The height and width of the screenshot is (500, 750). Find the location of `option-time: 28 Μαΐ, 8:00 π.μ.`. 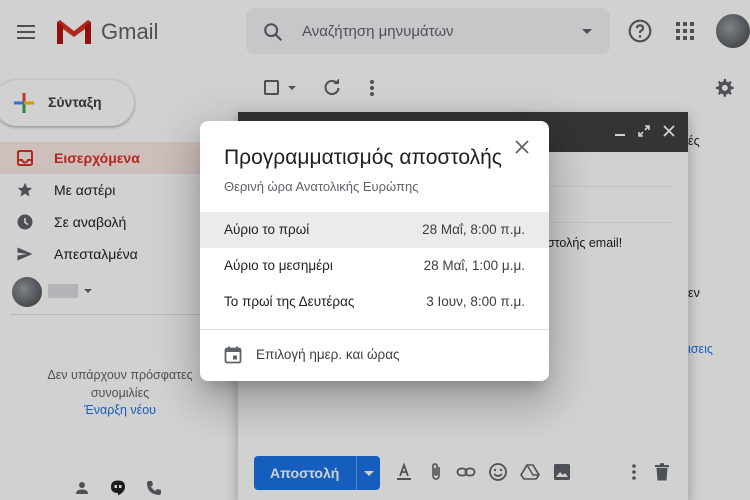

option-time: 28 Μαΐ, 8:00 π.μ. is located at coordinates (473, 229).